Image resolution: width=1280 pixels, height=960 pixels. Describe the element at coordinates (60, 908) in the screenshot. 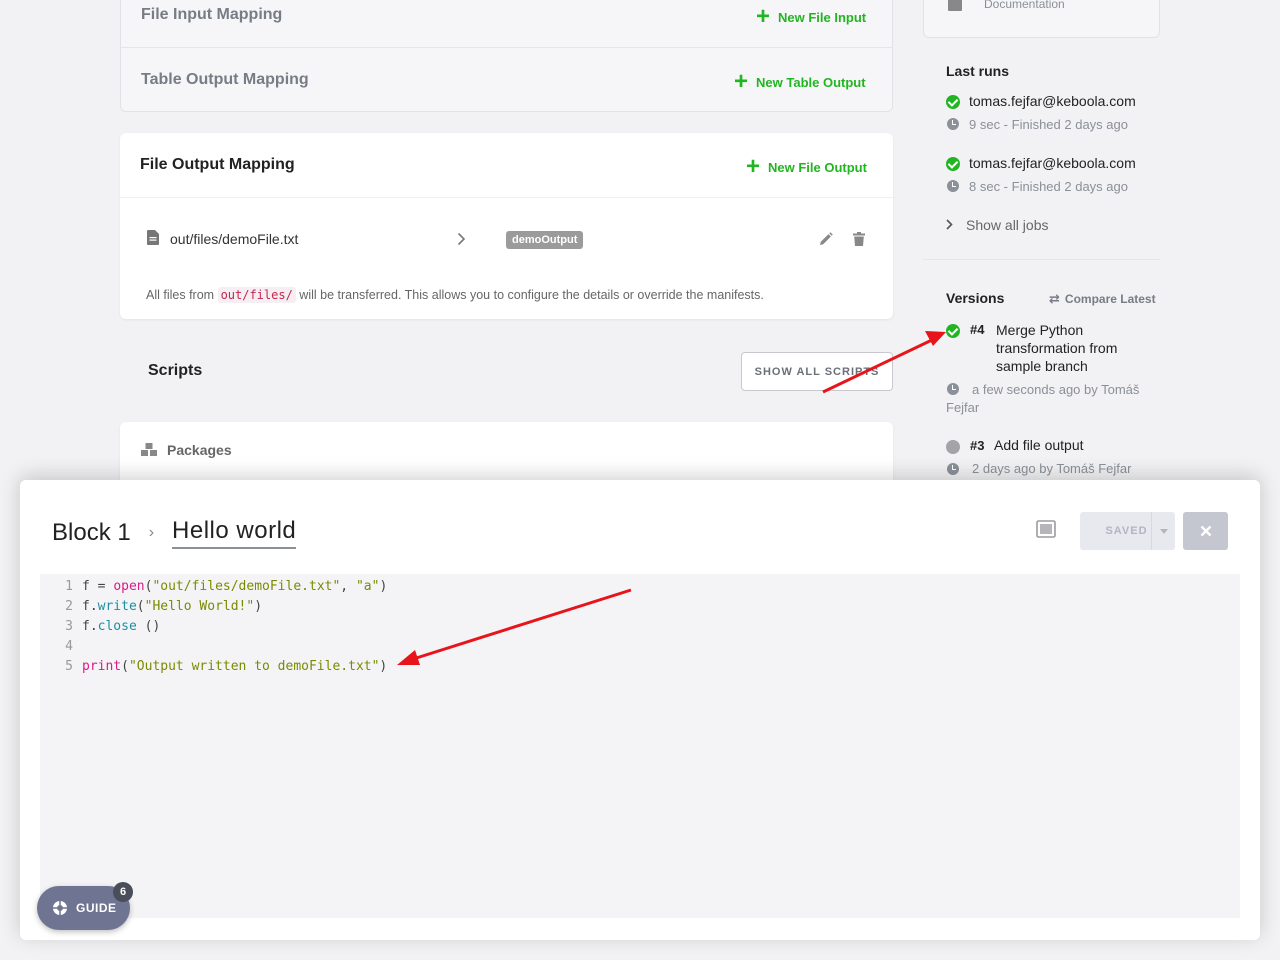

I see `lifebuoy-icon` at that location.